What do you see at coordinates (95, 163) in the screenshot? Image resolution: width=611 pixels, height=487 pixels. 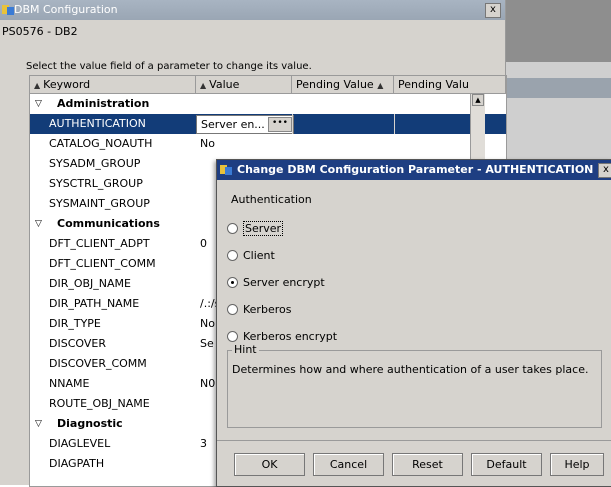 I see `keyword-cell: SYSADM_GROUP` at bounding box center [95, 163].